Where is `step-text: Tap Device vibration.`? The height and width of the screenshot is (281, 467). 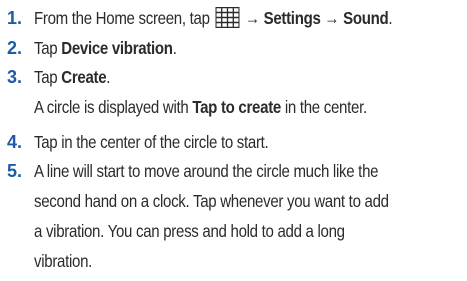
step-text: Tap Device vibration. is located at coordinates (105, 48).